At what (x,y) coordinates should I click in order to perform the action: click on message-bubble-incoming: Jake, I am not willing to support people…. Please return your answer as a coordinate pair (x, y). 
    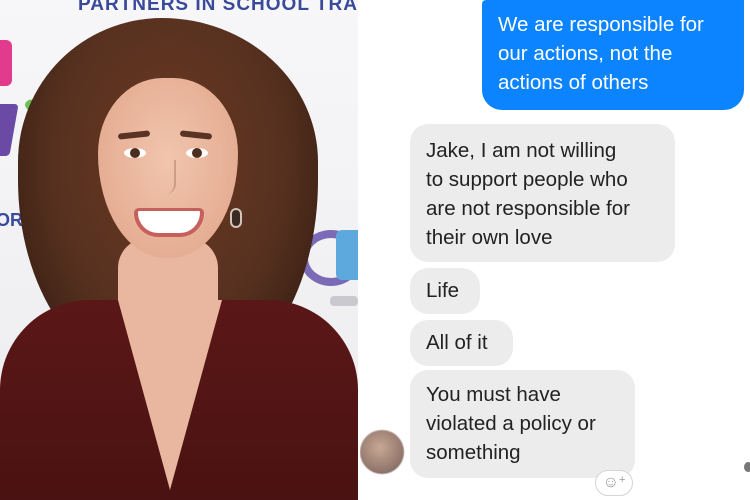
    Looking at the image, I should click on (542, 193).